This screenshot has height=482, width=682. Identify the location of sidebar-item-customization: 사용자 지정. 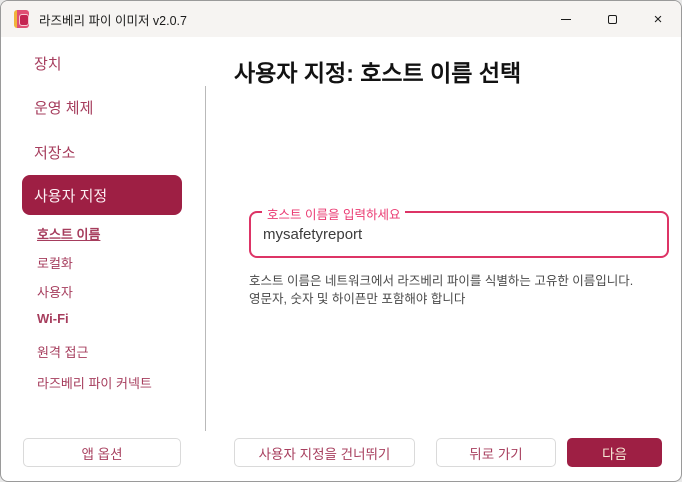
(102, 195).